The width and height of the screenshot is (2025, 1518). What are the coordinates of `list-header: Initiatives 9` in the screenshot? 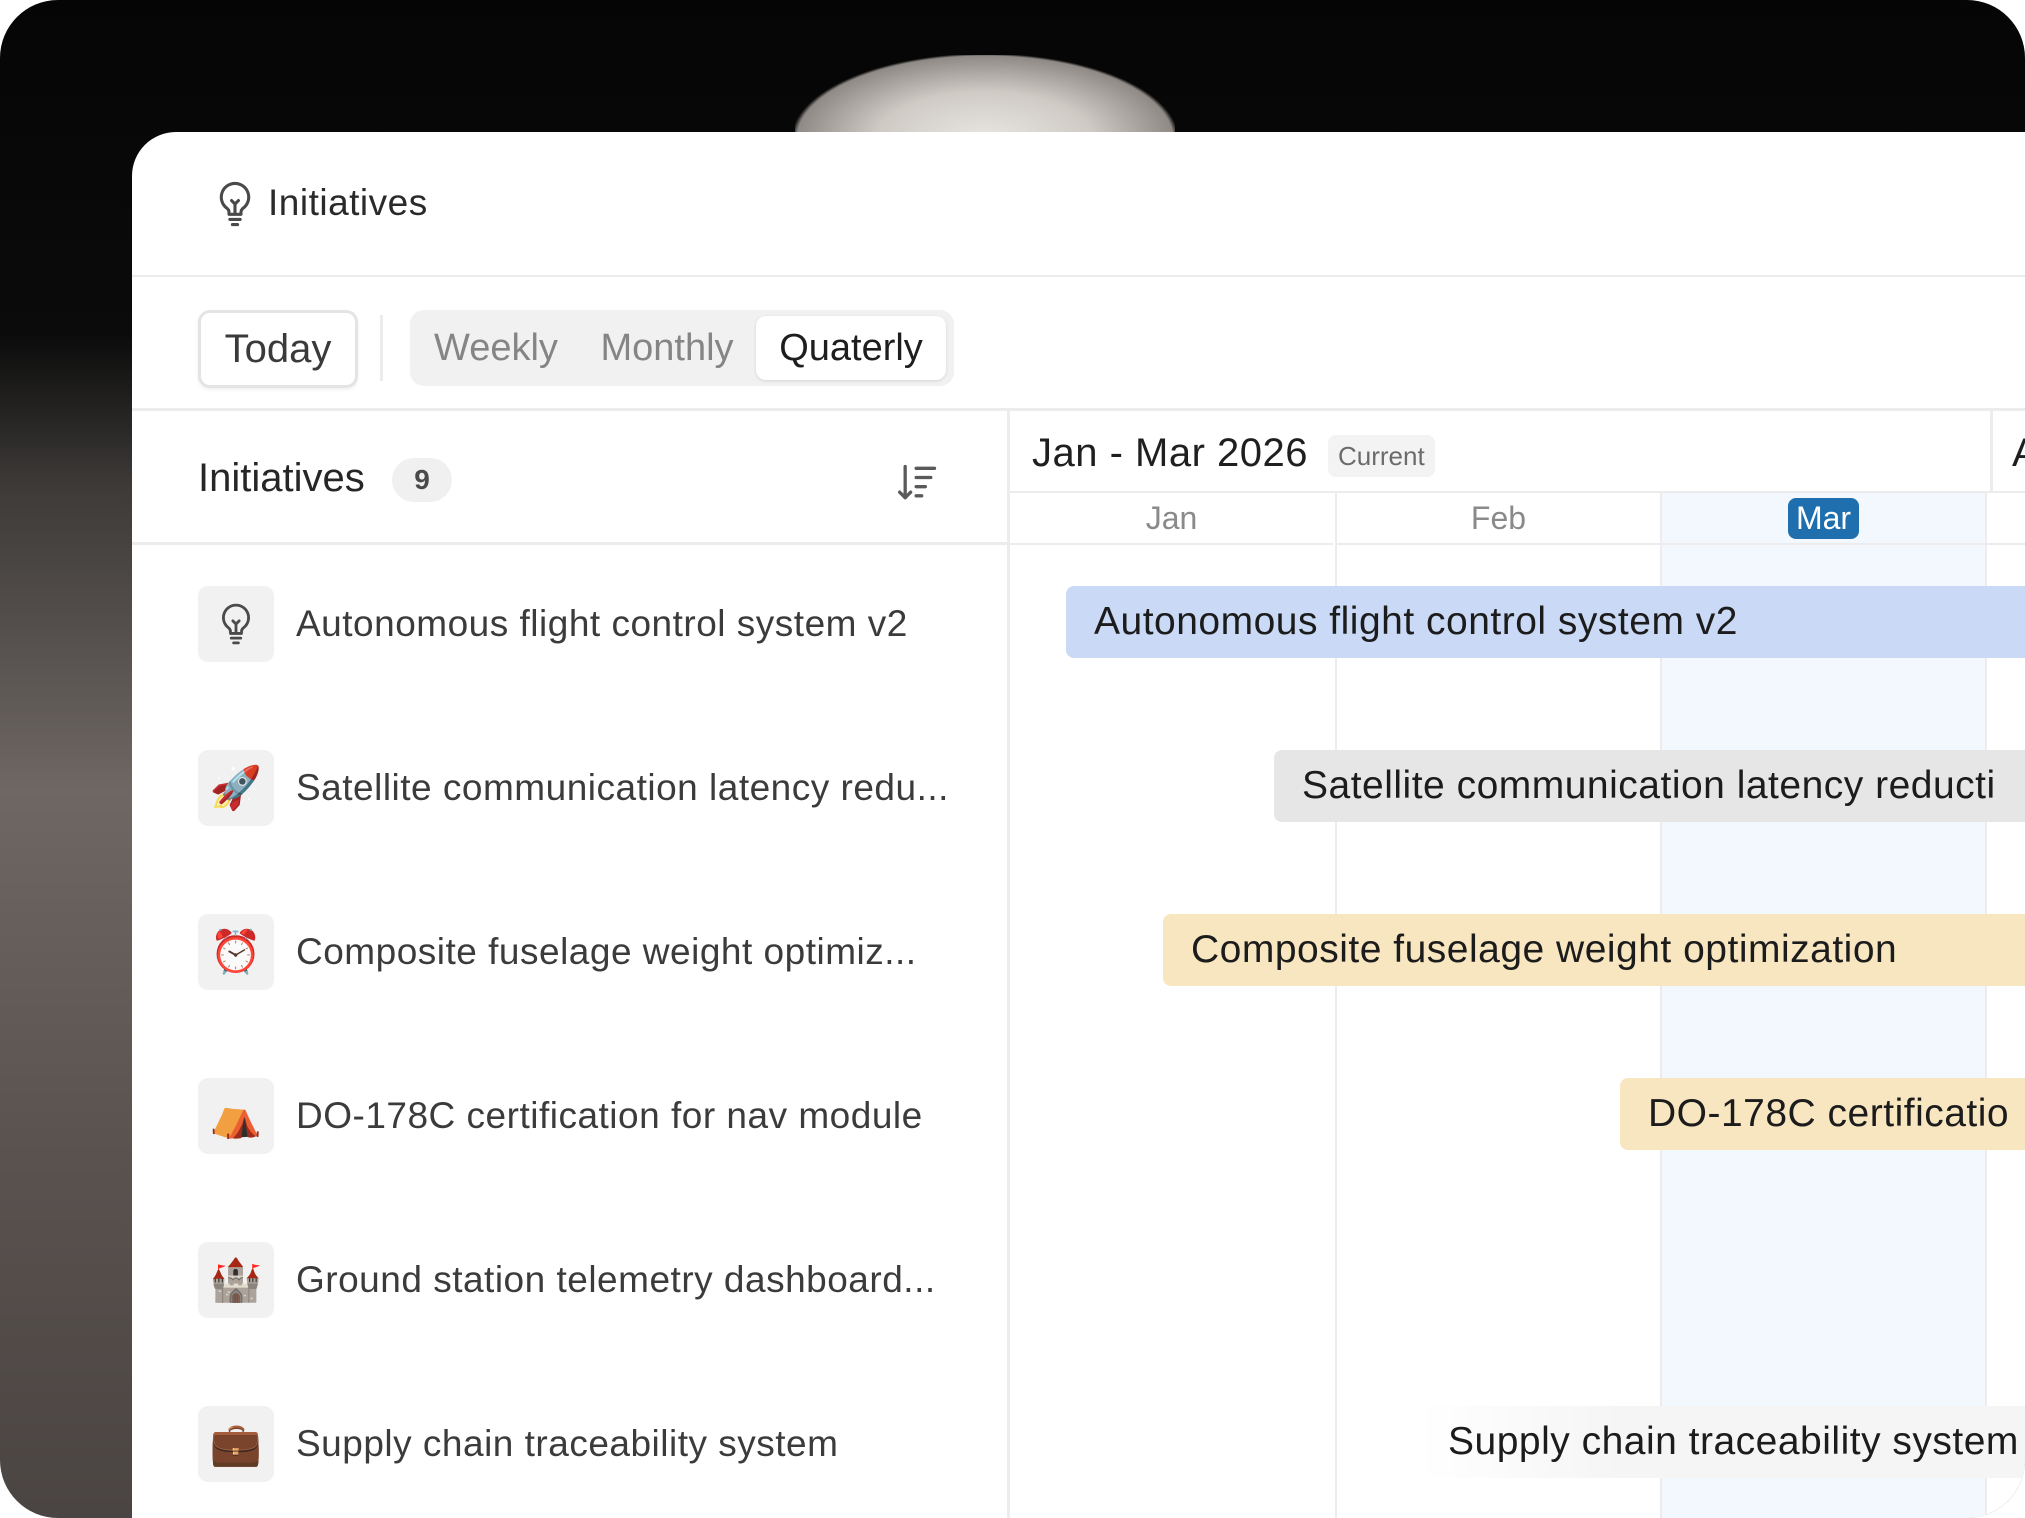 It's located at (569, 478).